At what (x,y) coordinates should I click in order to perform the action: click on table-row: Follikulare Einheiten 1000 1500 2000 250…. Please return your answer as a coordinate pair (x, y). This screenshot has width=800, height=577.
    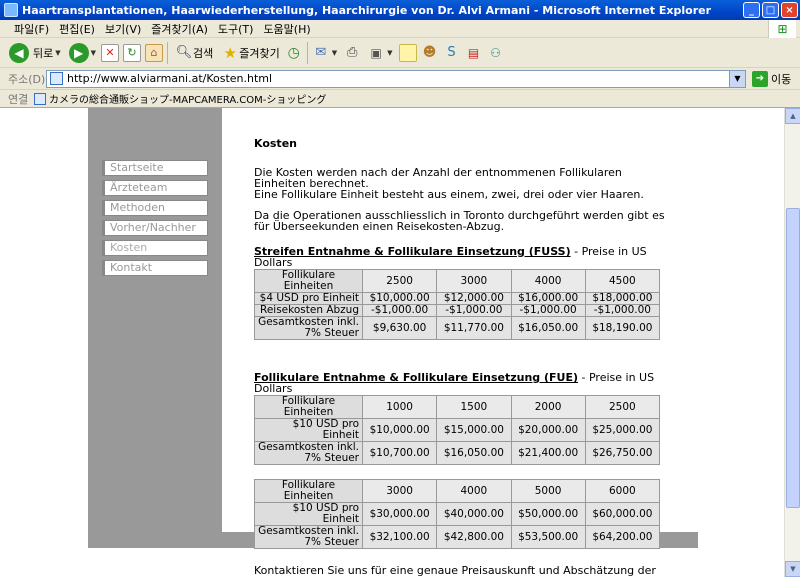
    Looking at the image, I should click on (457, 407).